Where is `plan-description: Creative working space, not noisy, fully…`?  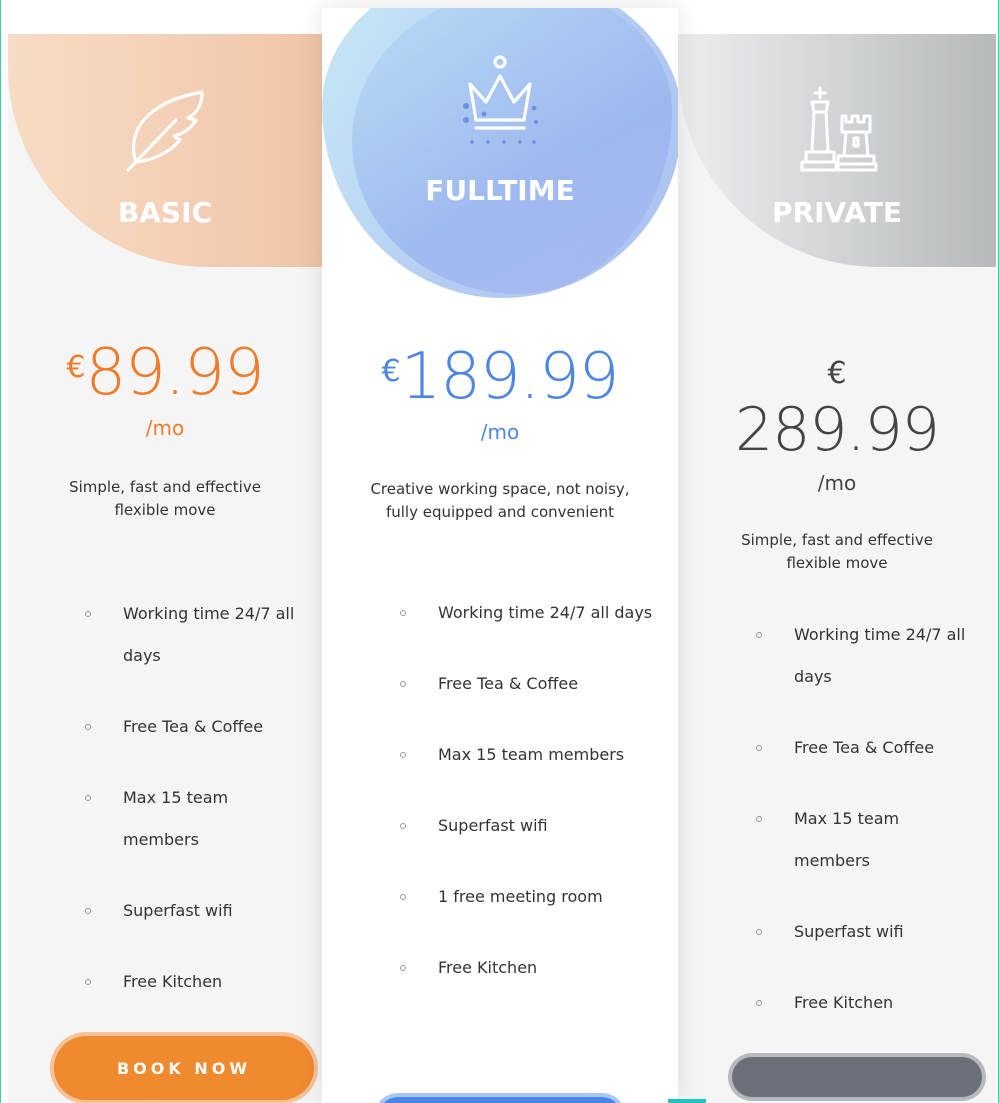
plan-description: Creative working space, not noisy, fully… is located at coordinates (500, 500).